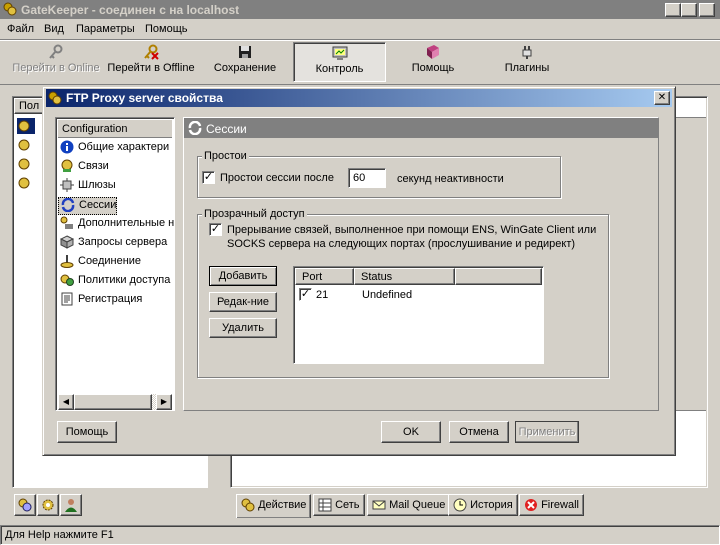  What do you see at coordinates (243, 328) in the screenshot?
I see `delete-port-button: Удалить` at bounding box center [243, 328].